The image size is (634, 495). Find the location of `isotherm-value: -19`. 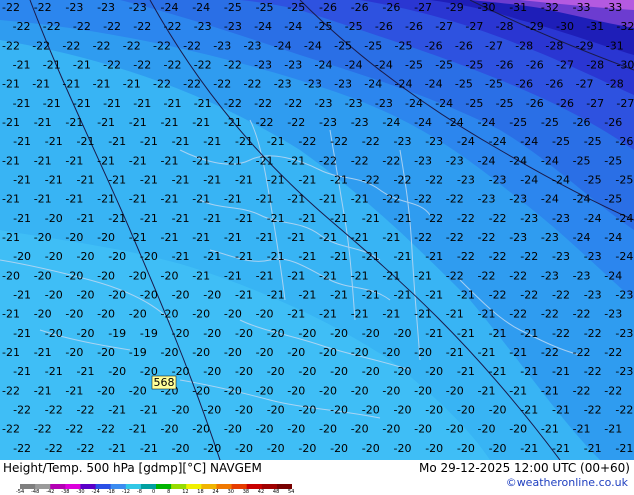

isotherm-value: -19 is located at coordinates (138, 352).